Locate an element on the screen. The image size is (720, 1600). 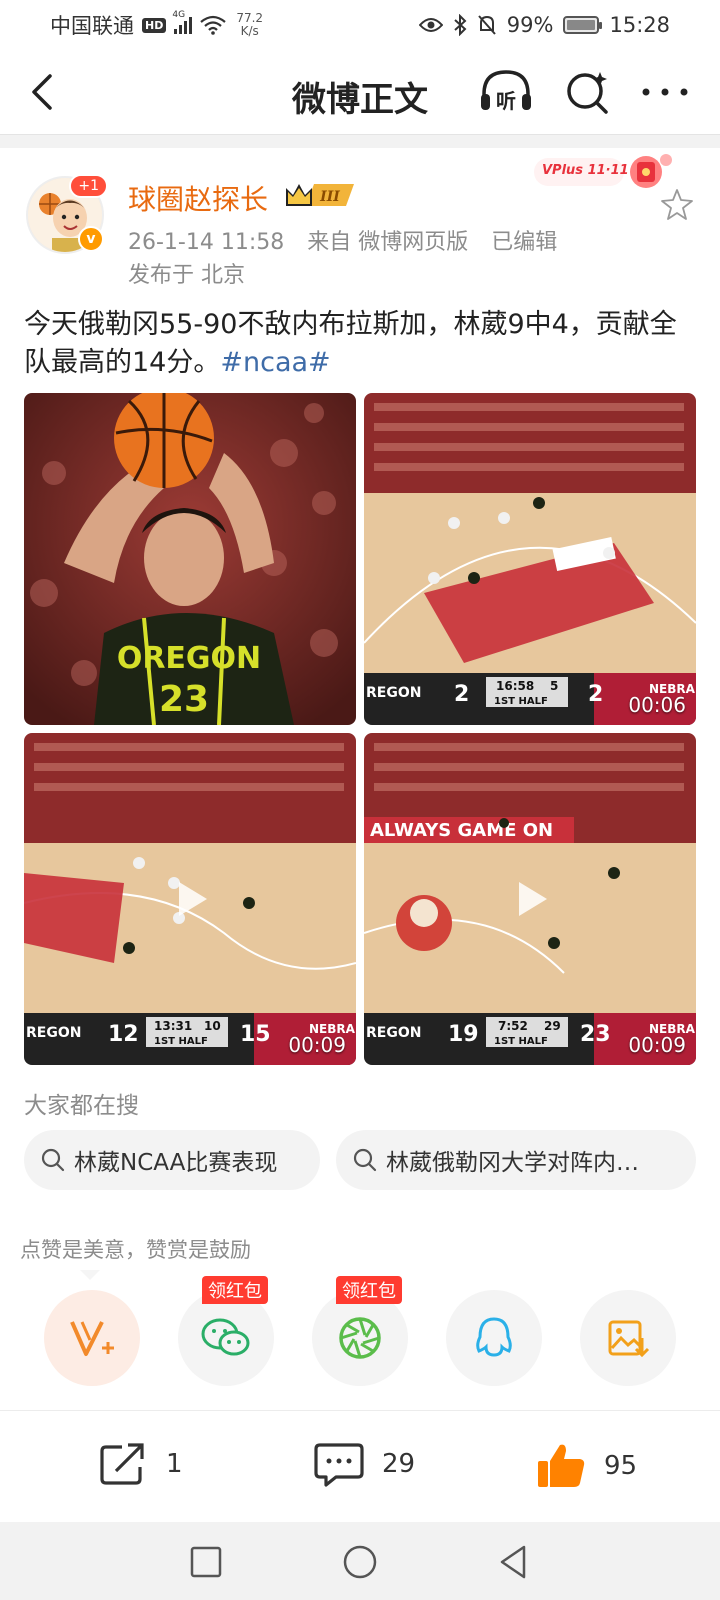
repost-icon is located at coordinates (122, 1464).